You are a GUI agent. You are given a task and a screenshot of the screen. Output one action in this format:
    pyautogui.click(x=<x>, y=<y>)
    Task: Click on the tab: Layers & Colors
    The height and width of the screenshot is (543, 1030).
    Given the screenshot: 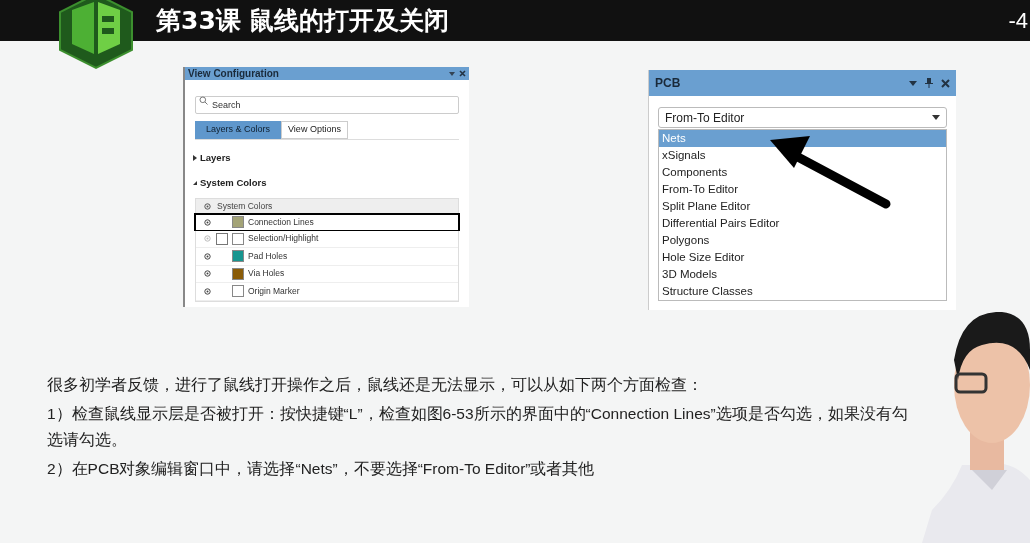 What is the action you would take?
    pyautogui.click(x=238, y=130)
    